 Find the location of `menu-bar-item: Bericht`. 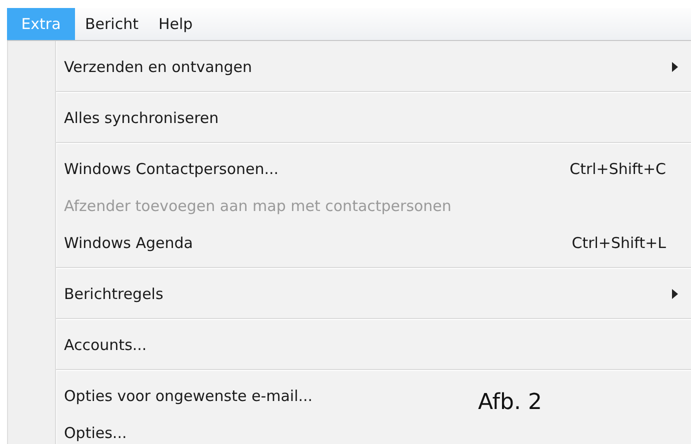

menu-bar-item: Bericht is located at coordinates (111, 24).